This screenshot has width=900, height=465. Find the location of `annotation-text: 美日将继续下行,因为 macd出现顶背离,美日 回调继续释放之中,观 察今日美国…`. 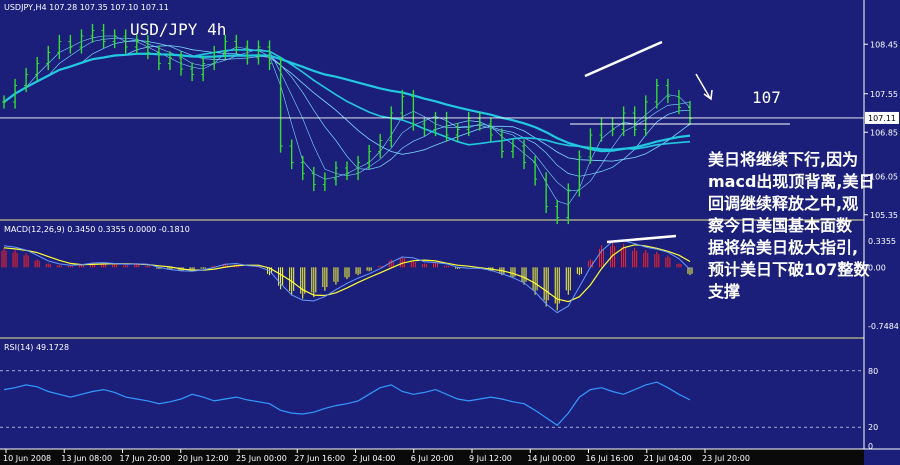

annotation-text: 美日将继续下行,因为 macd出现顶背离,美日 回调继续释放之中,观 察今日美国… is located at coordinates (793, 225).